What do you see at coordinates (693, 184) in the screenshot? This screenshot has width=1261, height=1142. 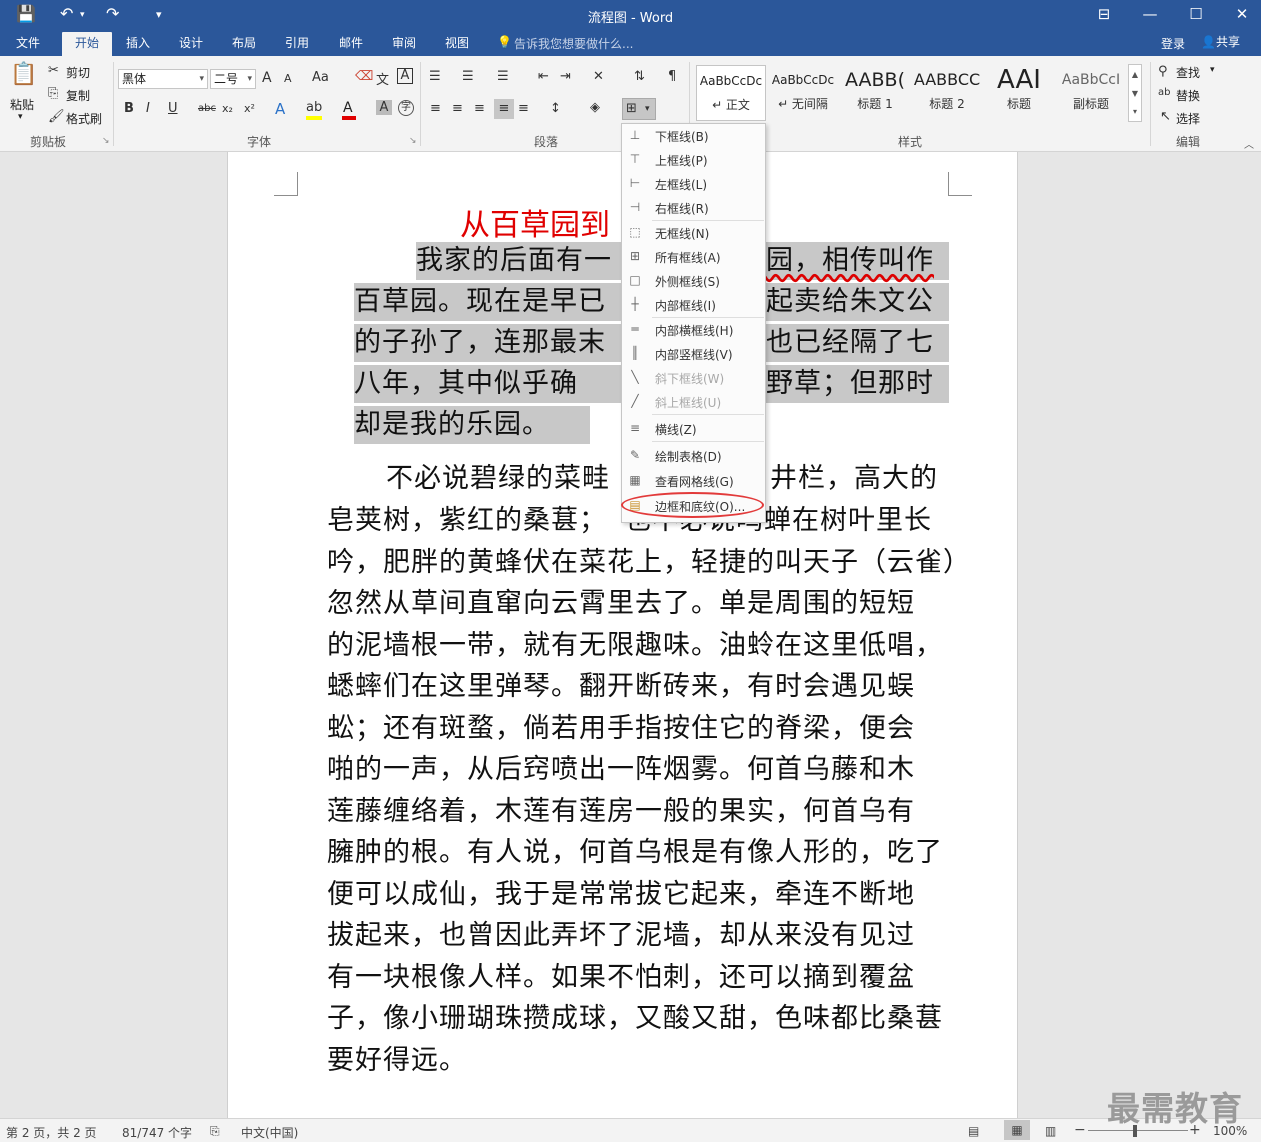 I see `menu-item-left-border: ⊢ 左框线(L)` at bounding box center [693, 184].